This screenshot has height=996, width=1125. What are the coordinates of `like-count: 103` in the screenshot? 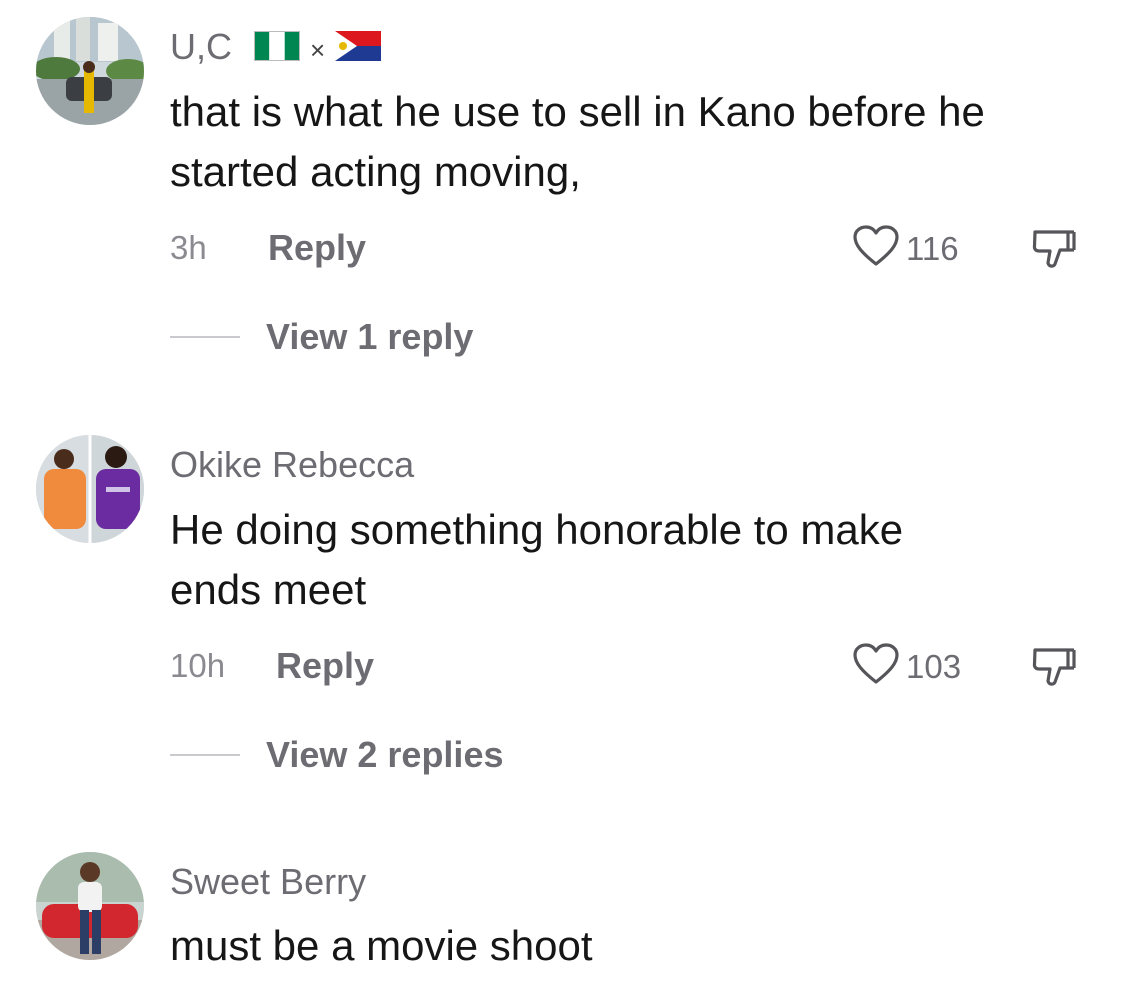 It's located at (934, 666).